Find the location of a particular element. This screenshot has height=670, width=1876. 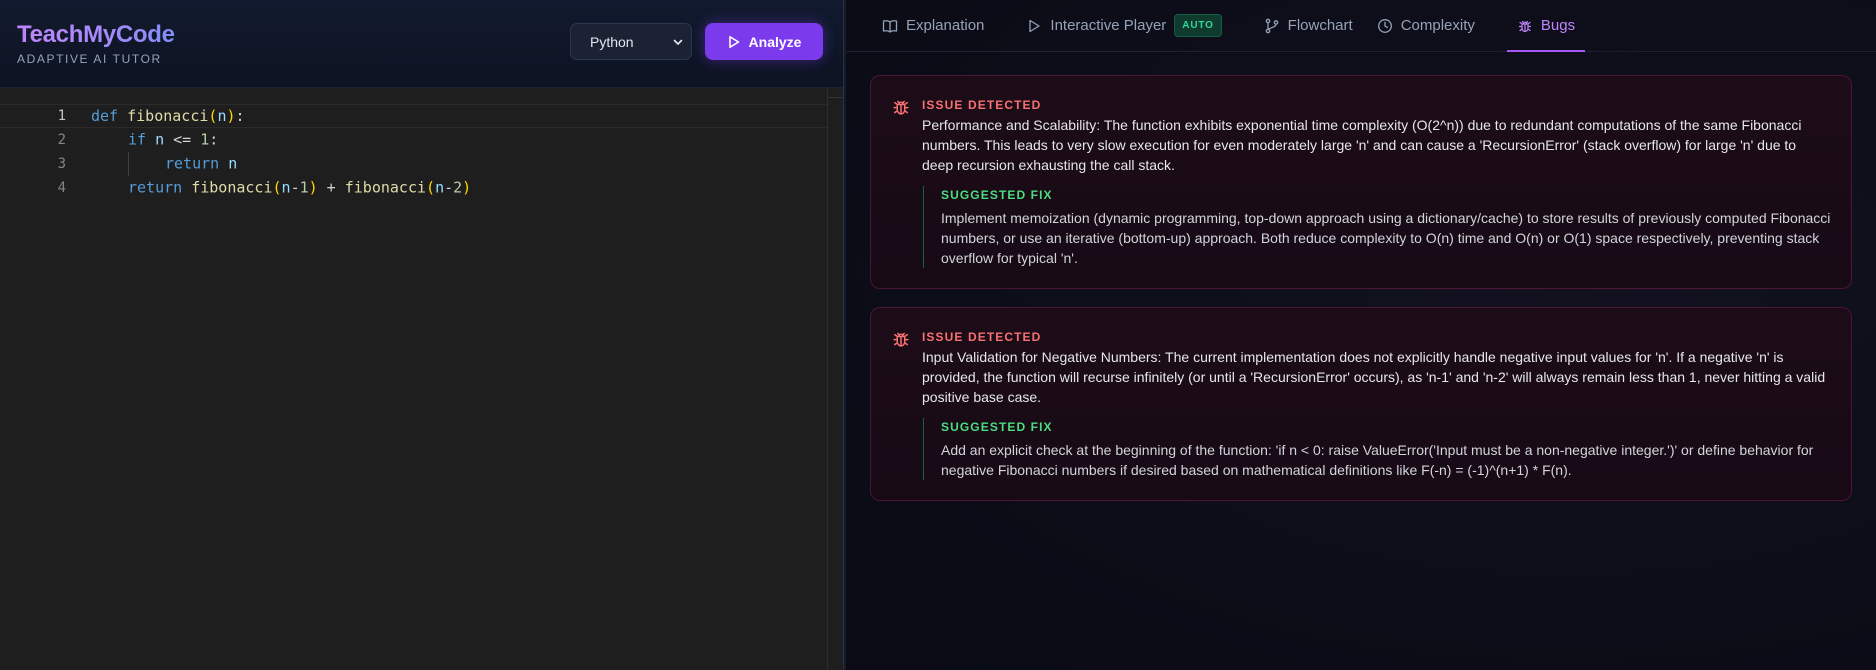

tab-explanation: Explanation is located at coordinates (933, 25).